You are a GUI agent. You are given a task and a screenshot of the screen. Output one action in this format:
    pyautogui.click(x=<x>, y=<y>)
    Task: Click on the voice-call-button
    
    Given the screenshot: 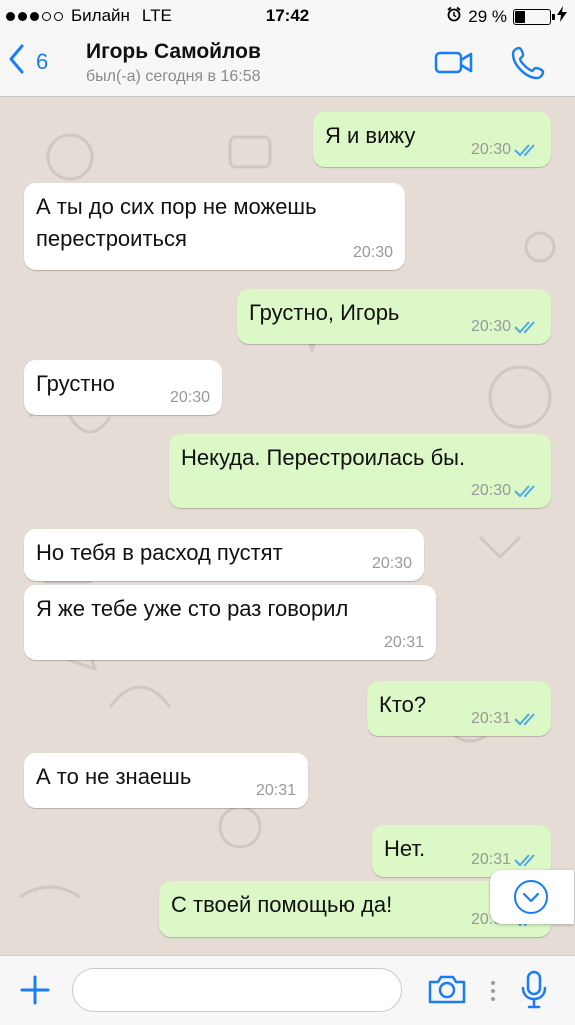 What is the action you would take?
    pyautogui.click(x=528, y=65)
    